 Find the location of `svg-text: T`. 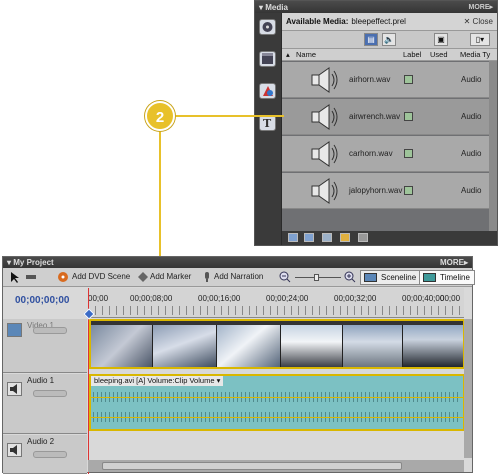

svg-text: T is located at coordinates (267, 123).